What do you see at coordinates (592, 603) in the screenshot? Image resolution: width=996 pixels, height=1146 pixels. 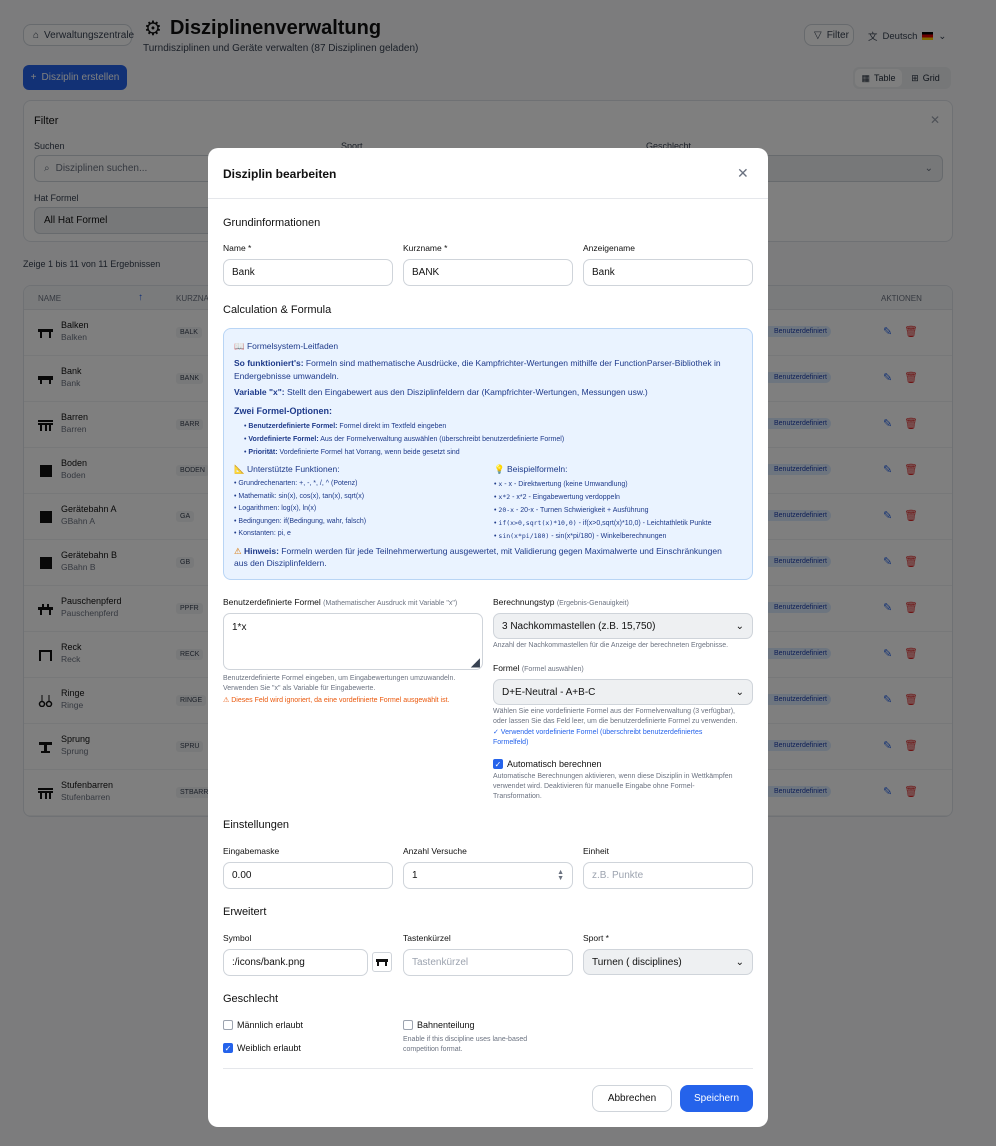 I see `calc-type-hint: (Ergebnis-Genauigkeit)` at bounding box center [592, 603].